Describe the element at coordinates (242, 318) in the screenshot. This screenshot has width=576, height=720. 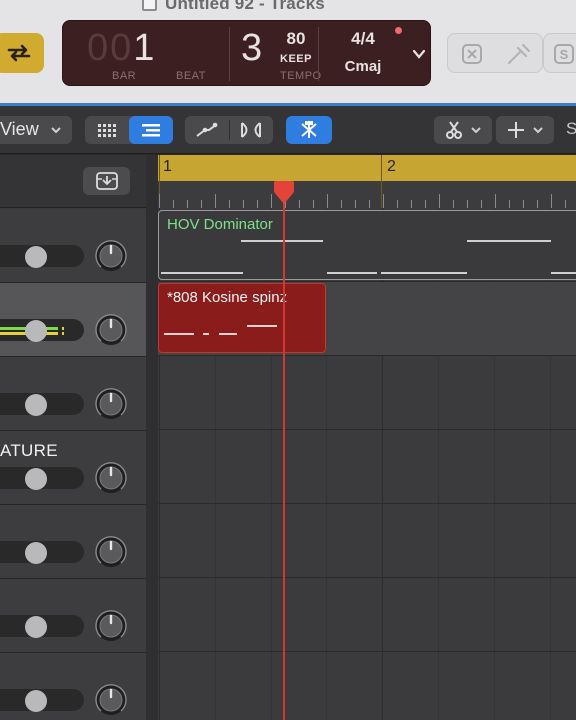
I see `region-808-kosine-spinz: *808 Kosine spinz` at that location.